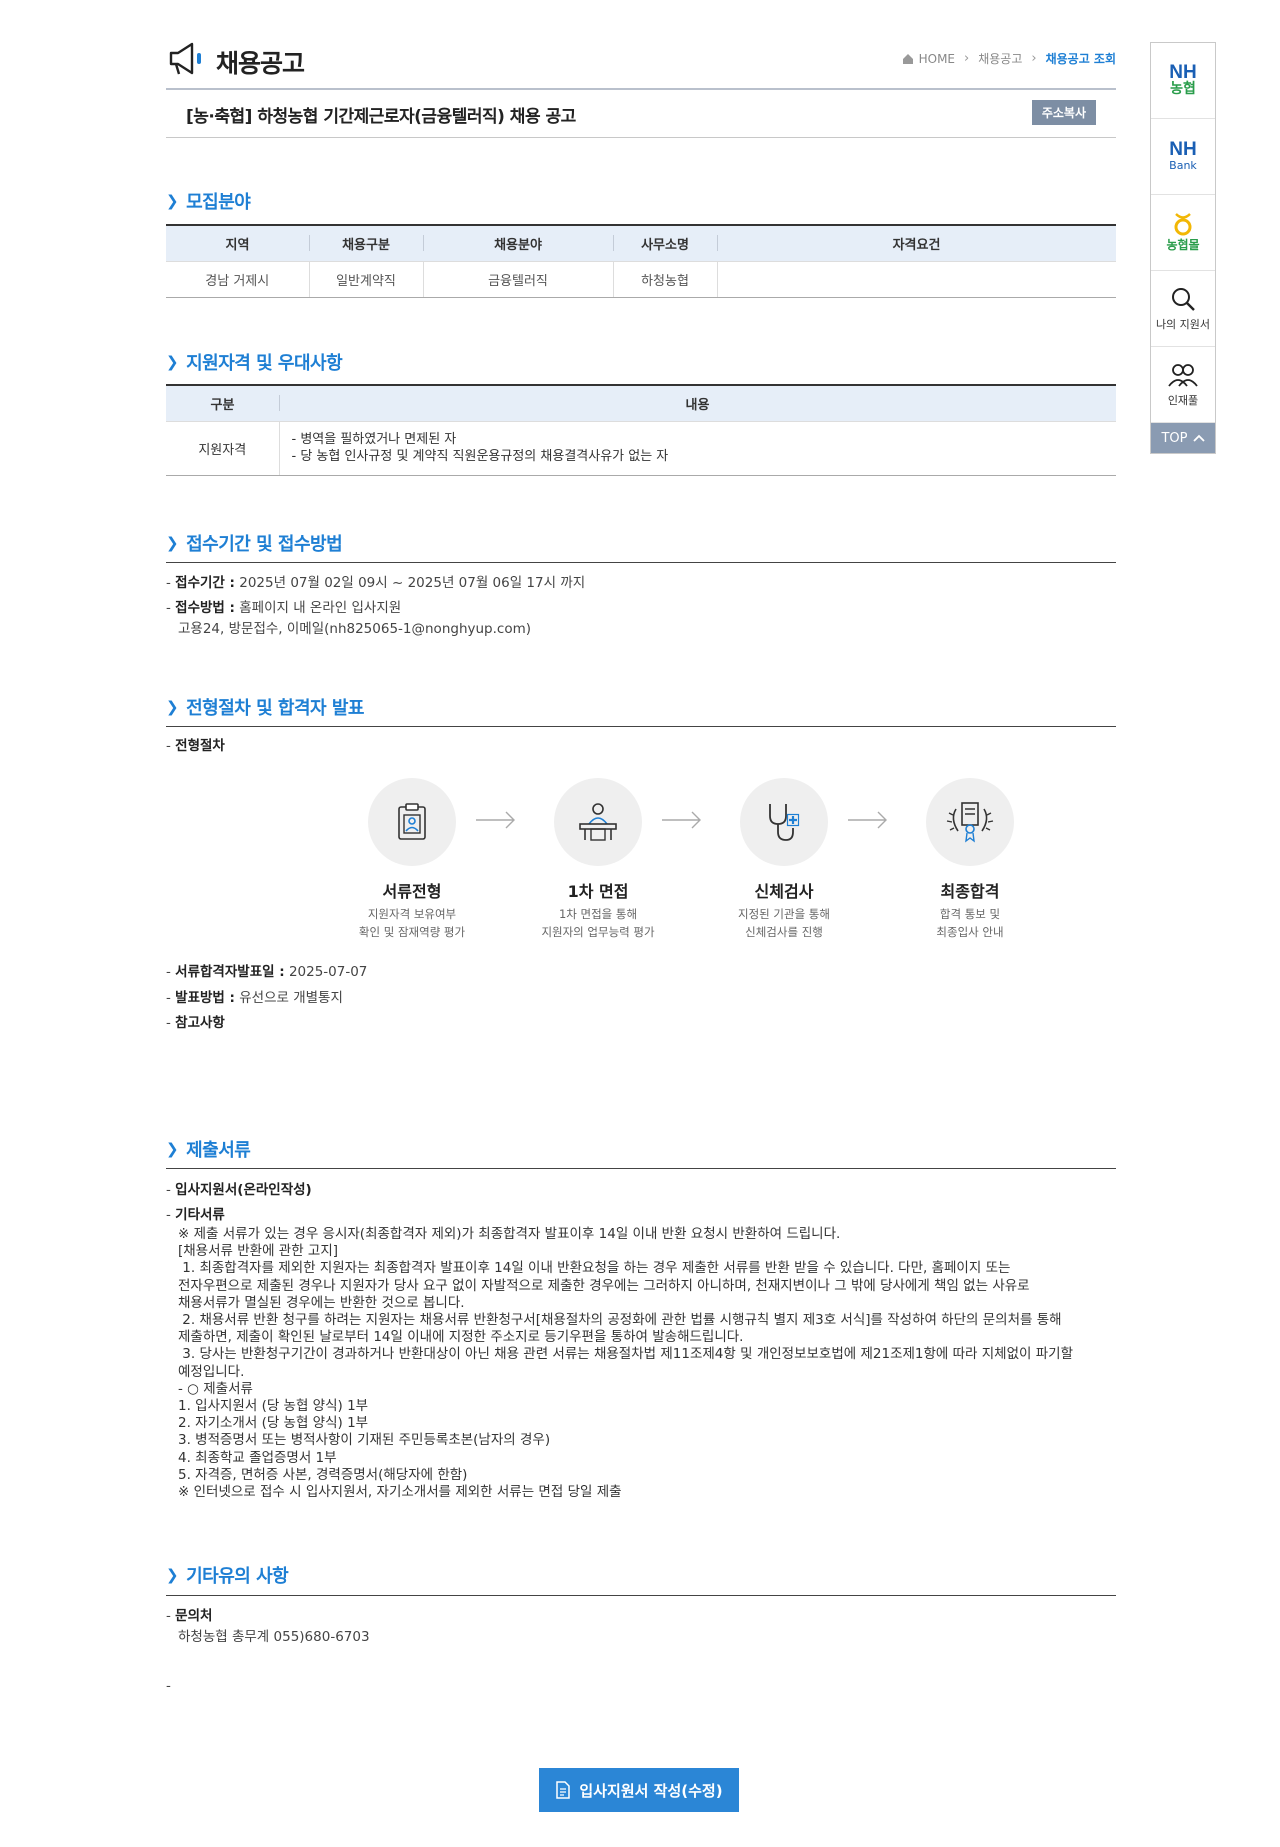 This screenshot has height=1847, width=1280. What do you see at coordinates (355, 629) in the screenshot?
I see `reception-method-extra: 고용24, 방문접수, 이메일(nh825065-1@nonghyup.com)` at bounding box center [355, 629].